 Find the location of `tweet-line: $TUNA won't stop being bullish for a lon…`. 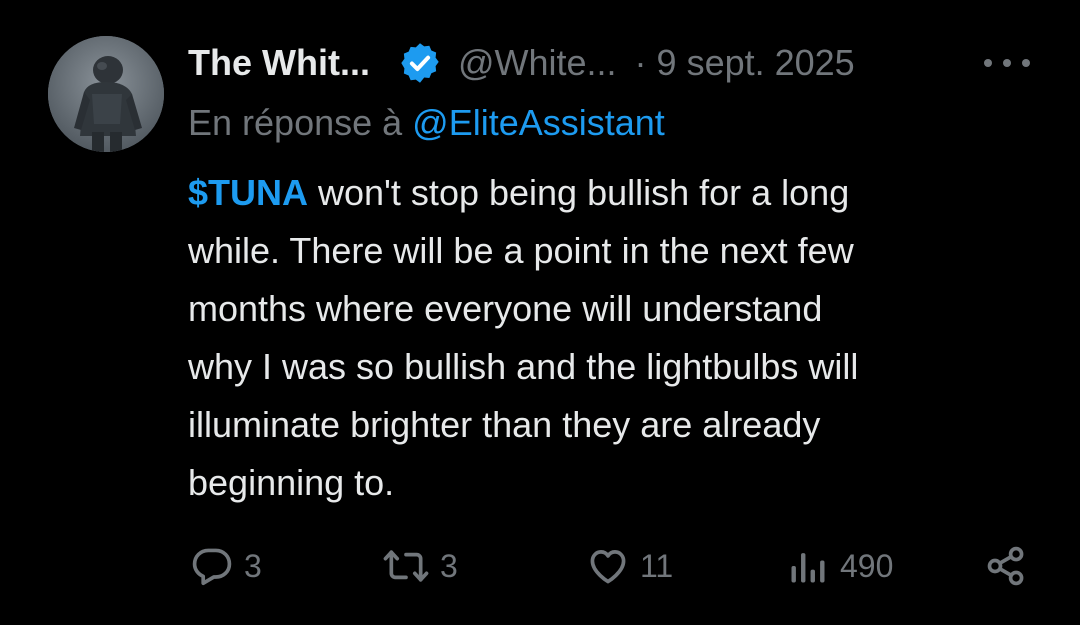

tweet-line: $TUNA won't stop being bullish for a lon… is located at coordinates (618, 193).